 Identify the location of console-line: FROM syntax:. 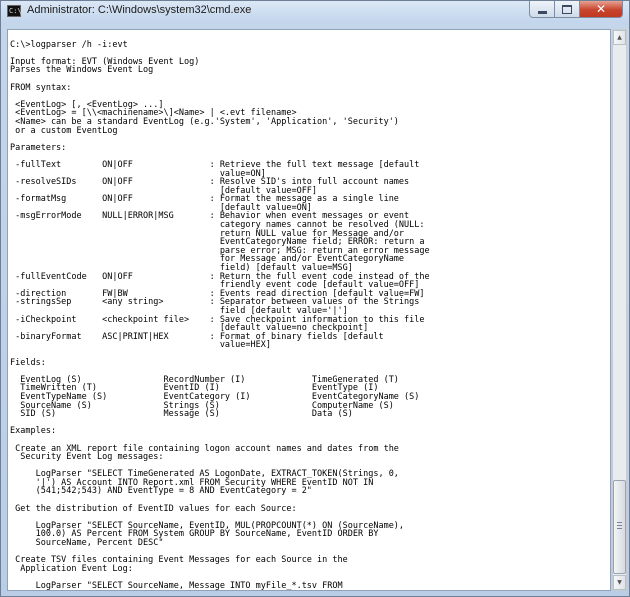
(41, 87).